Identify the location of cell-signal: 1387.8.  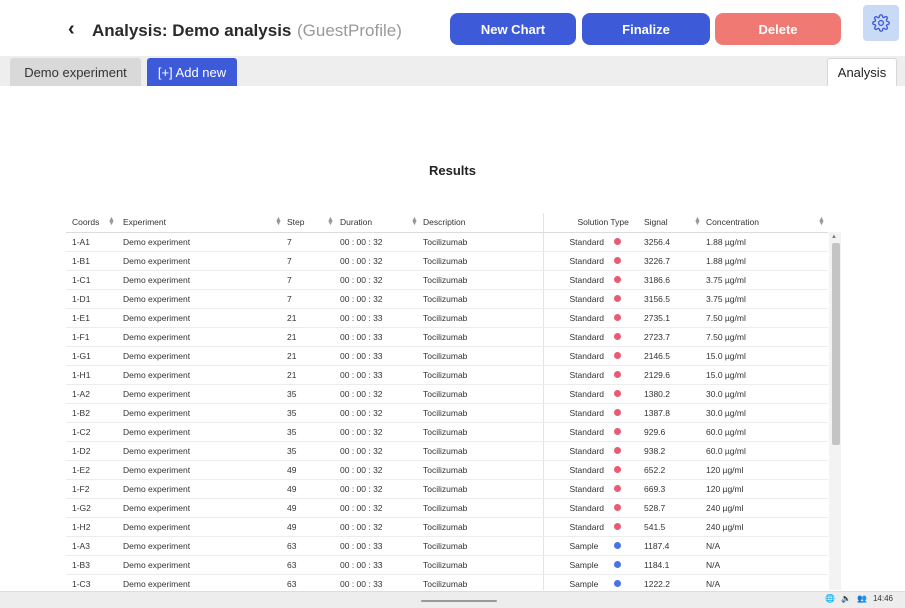
(669, 413).